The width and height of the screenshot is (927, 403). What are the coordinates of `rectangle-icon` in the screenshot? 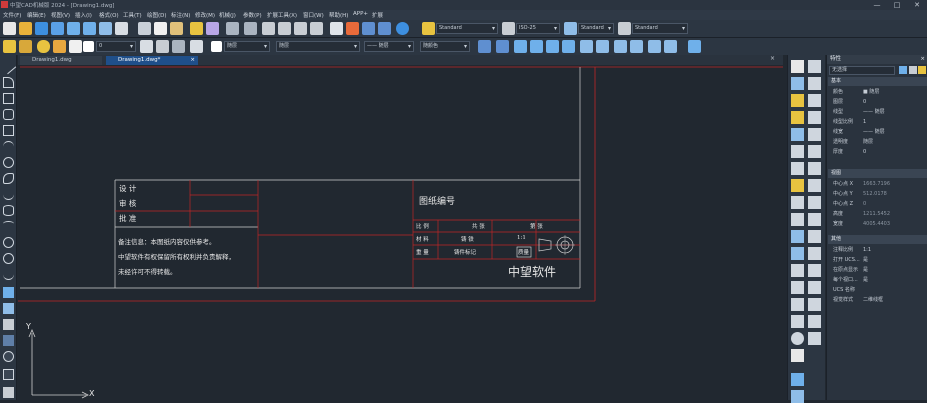 It's located at (8, 98).